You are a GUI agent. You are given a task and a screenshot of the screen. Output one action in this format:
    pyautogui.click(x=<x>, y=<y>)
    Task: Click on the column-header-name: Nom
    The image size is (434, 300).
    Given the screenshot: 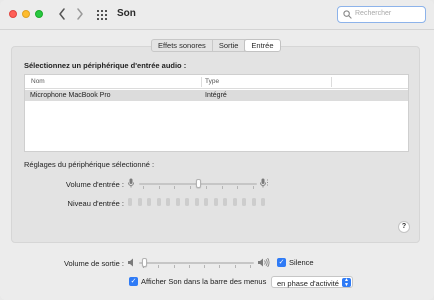 What is the action you would take?
    pyautogui.click(x=38, y=81)
    